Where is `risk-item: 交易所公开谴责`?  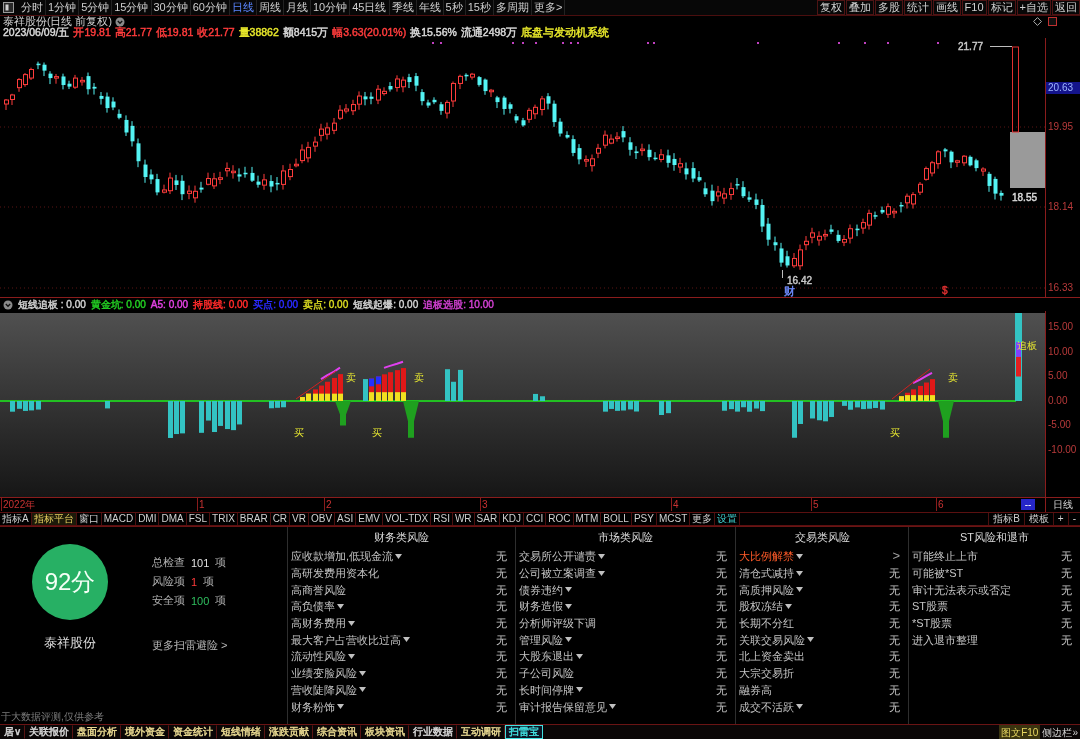
risk-item: 交易所公开谴责 is located at coordinates (557, 556).